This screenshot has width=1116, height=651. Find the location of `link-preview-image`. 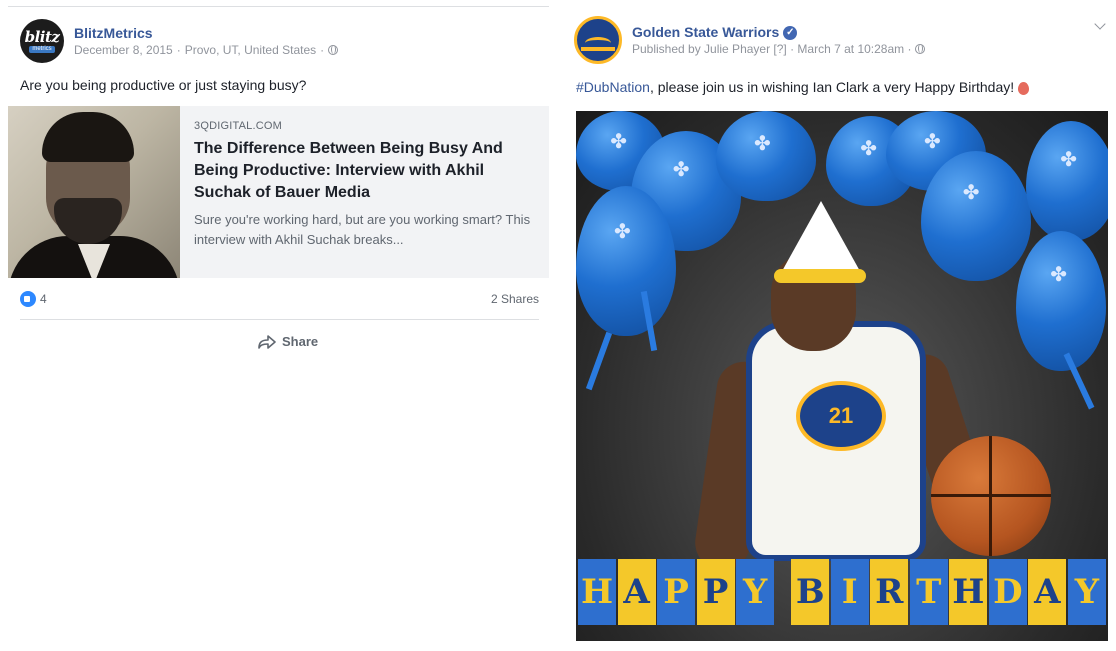

link-preview-image is located at coordinates (94, 192).